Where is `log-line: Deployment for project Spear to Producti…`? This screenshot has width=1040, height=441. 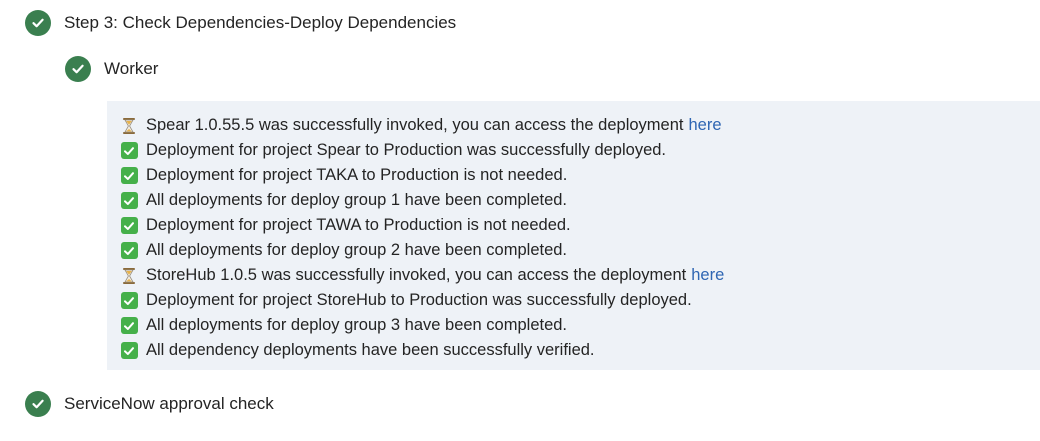
log-line: Deployment for project Spear to Producti… is located at coordinates (422, 150).